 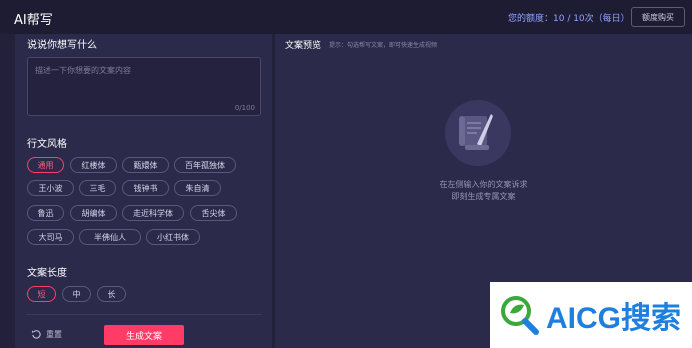 What do you see at coordinates (50, 237) in the screenshot?
I see `style-chip-dasima: 大司马` at bounding box center [50, 237].